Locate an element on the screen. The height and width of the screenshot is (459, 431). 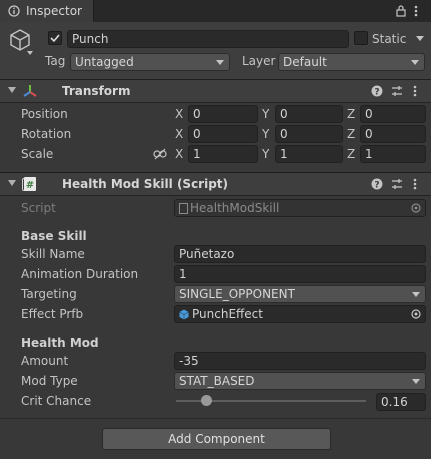
base-skill-header: Base Skill is located at coordinates (54, 236).